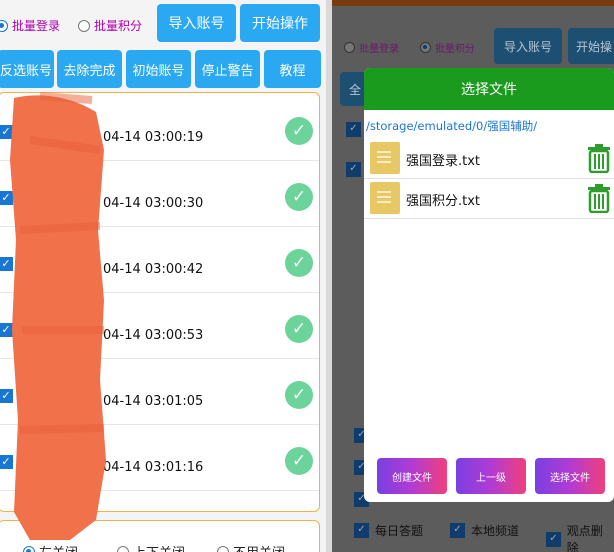 The image size is (614, 552). Describe the element at coordinates (153, 203) in the screenshot. I see `row-timestamp: 04-14 03:00:30` at that location.